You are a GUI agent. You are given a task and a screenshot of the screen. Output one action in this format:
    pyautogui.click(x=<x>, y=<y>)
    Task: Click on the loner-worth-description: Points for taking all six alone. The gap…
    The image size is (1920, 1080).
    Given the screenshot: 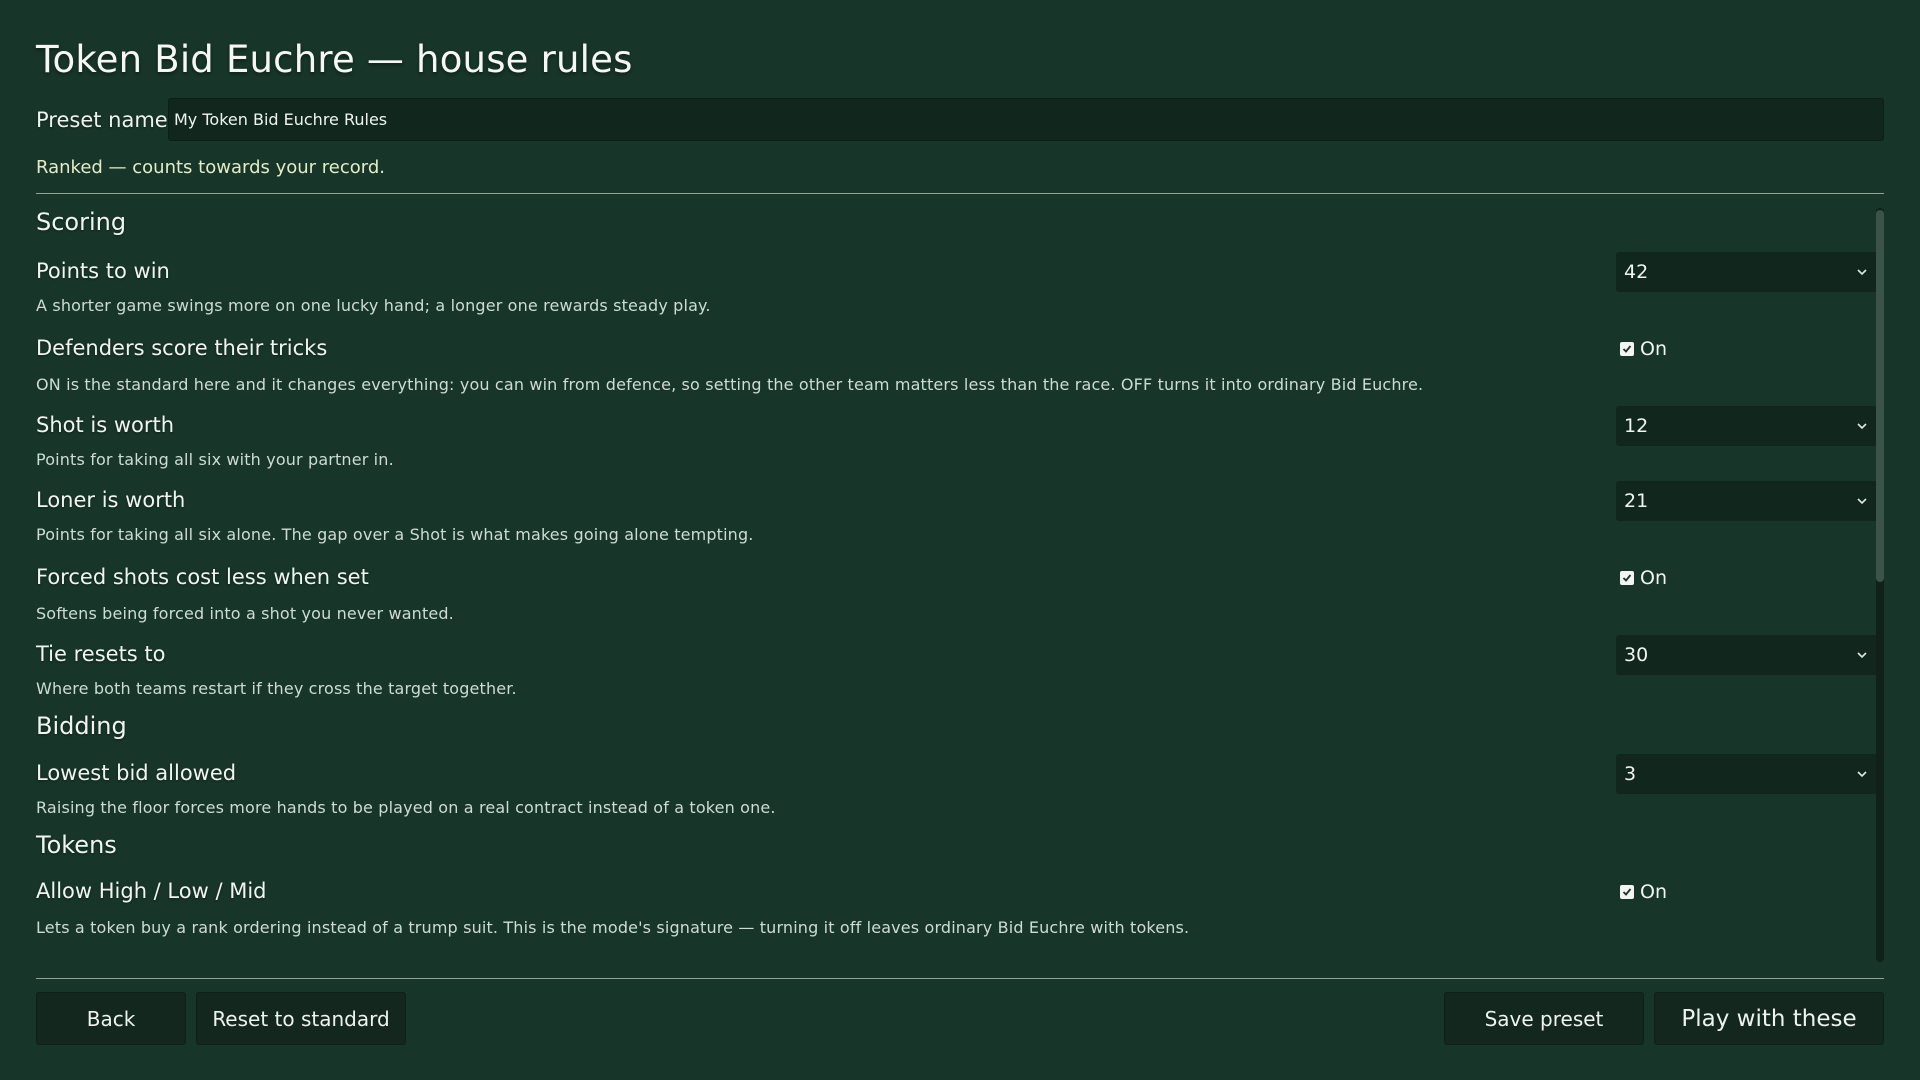 What is the action you would take?
    pyautogui.click(x=395, y=534)
    